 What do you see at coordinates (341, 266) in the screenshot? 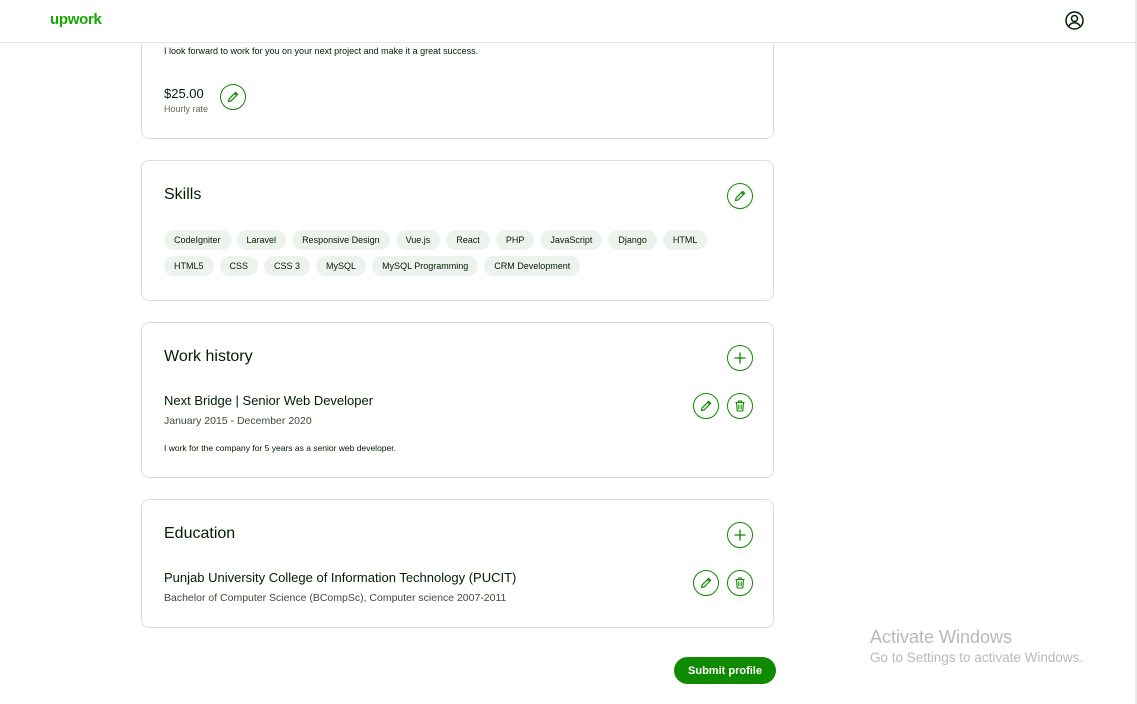
I see `skill-chip: MySQL` at bounding box center [341, 266].